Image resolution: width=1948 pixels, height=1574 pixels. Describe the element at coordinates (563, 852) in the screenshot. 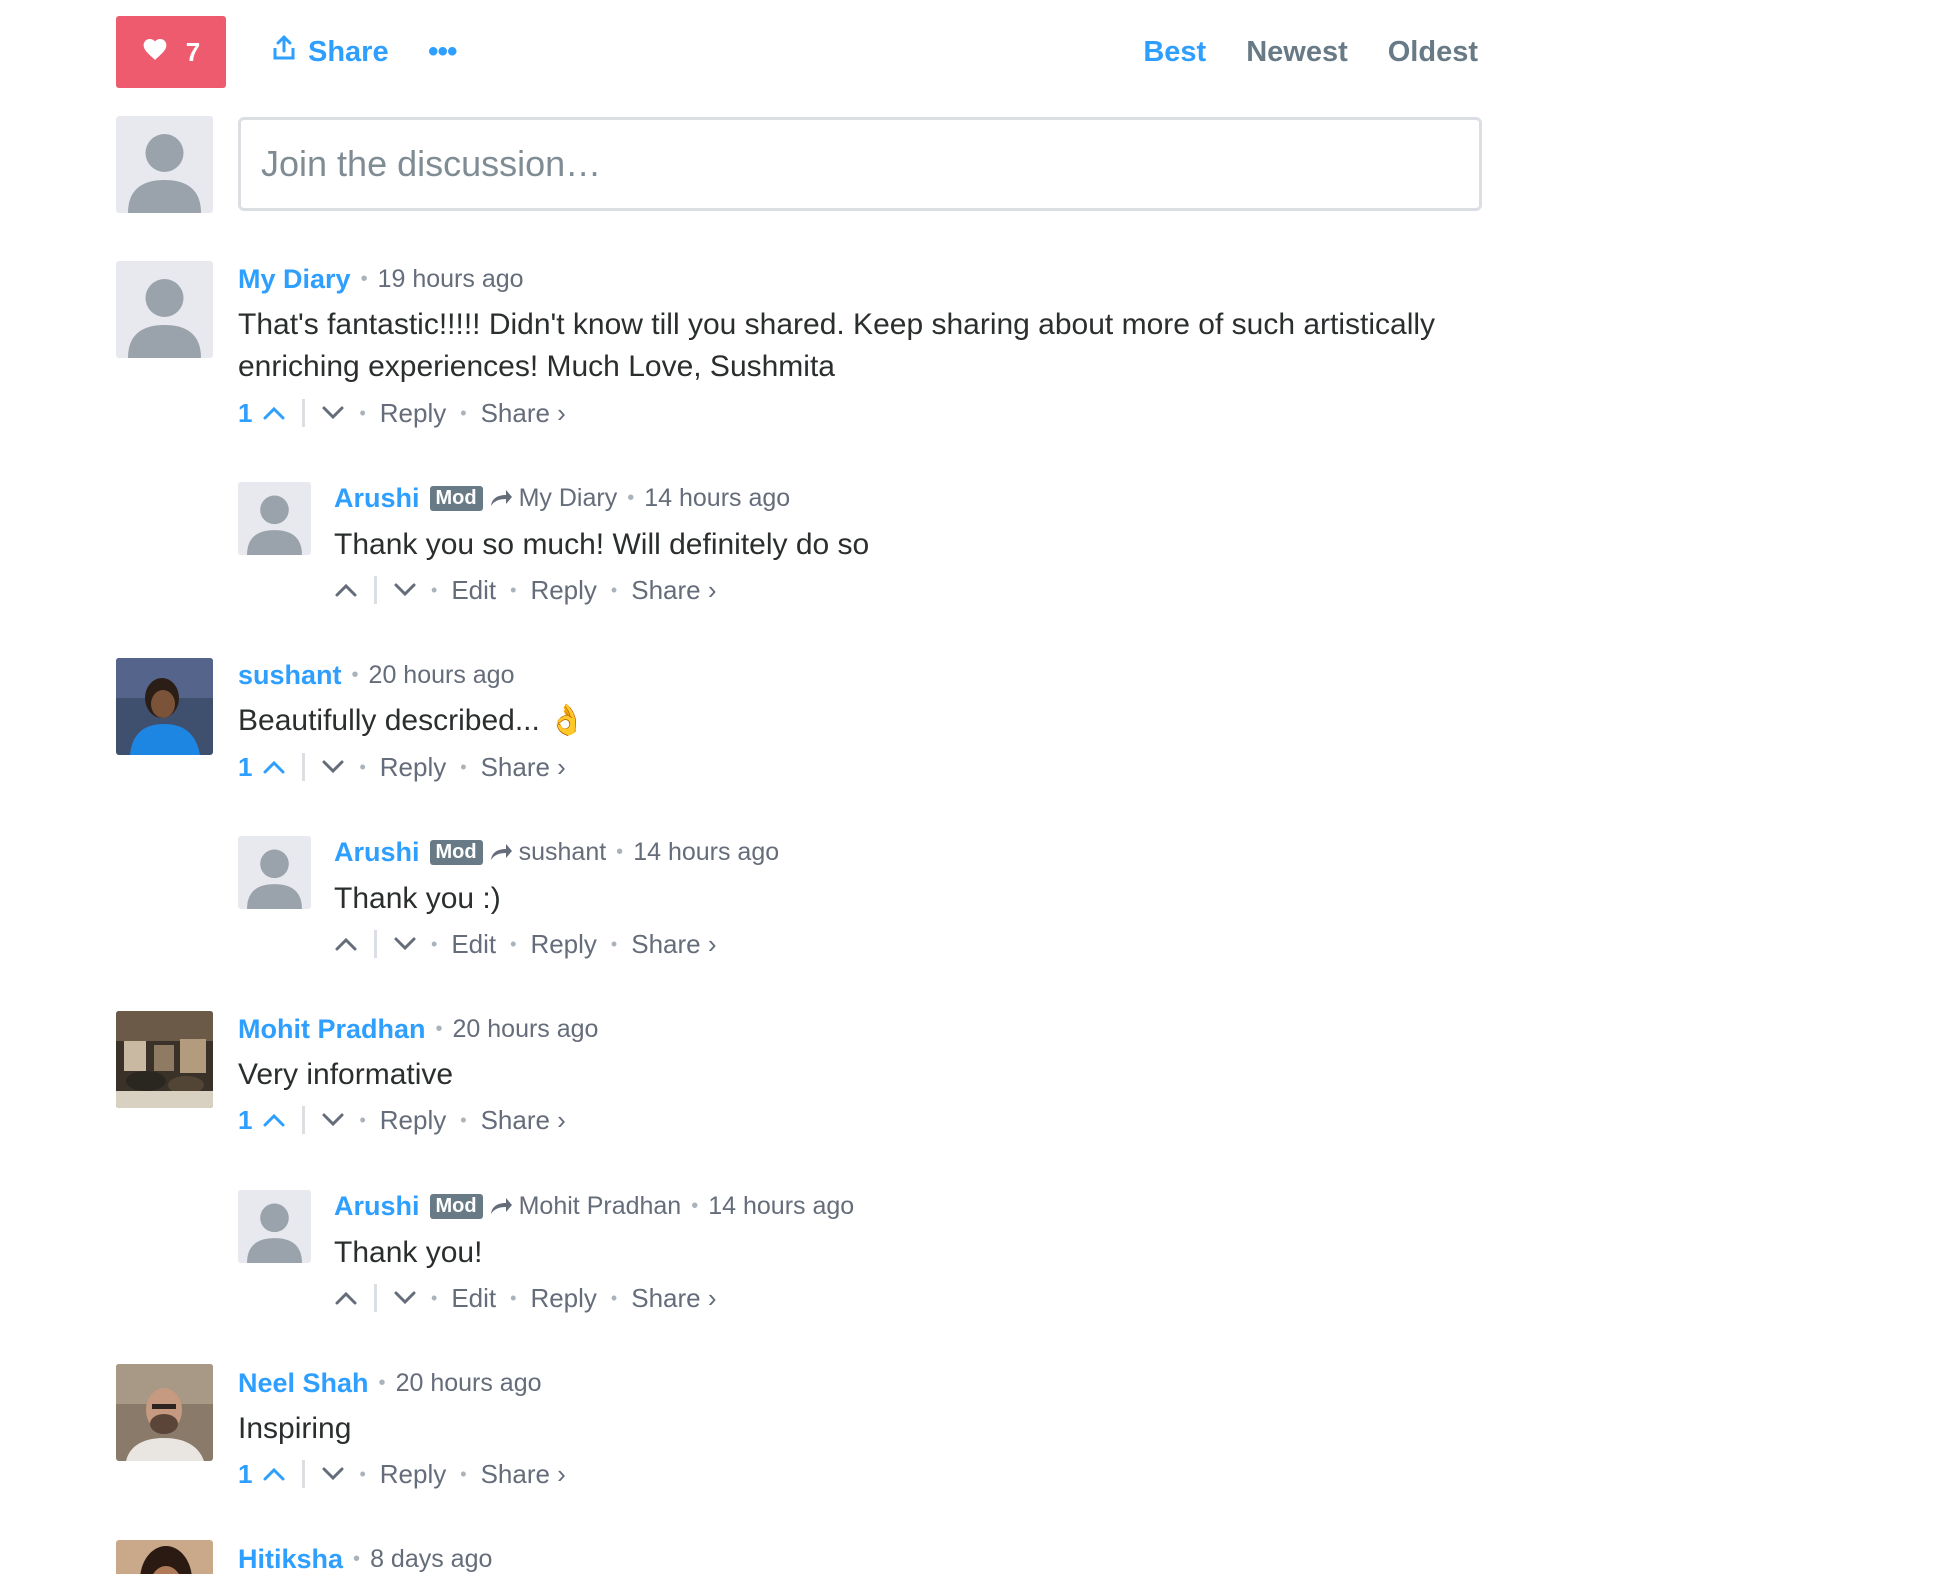

I see `parent-author: sushant` at that location.